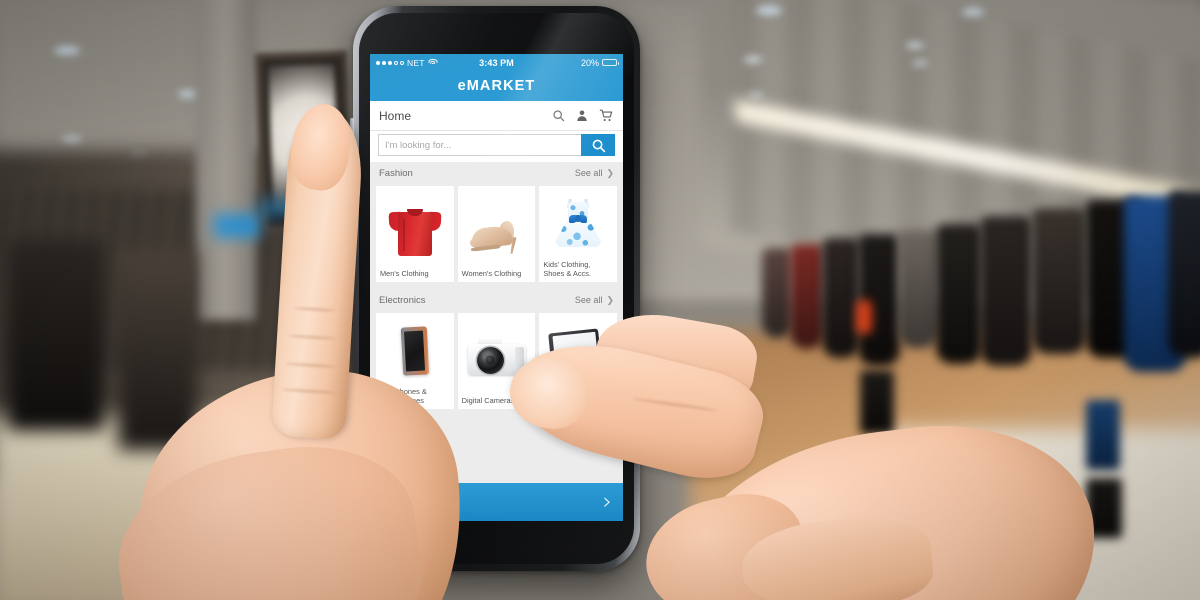  What do you see at coordinates (404, 273) in the screenshot?
I see `tile-label: Men's Clothing` at bounding box center [404, 273].